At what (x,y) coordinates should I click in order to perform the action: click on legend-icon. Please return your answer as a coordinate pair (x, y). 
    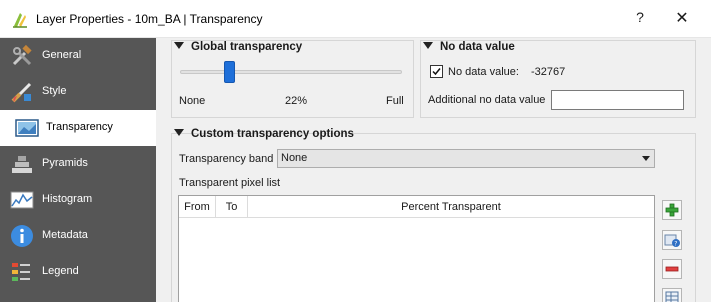
    Looking at the image, I should click on (21, 272).